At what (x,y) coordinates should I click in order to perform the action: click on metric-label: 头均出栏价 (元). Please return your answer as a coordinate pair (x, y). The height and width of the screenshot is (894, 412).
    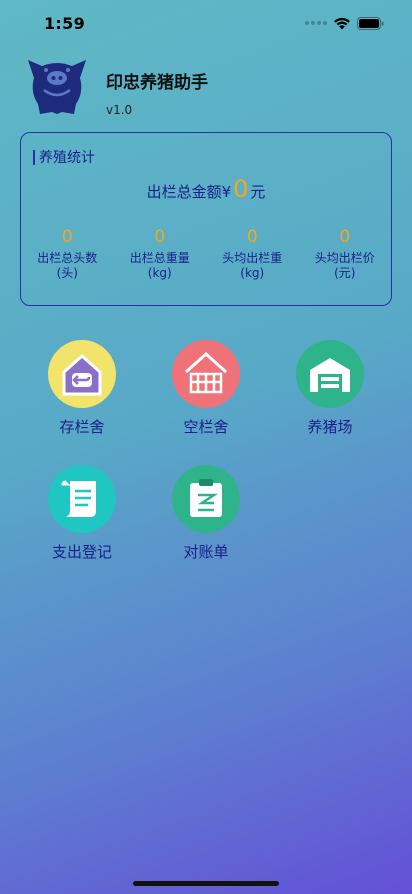
    Looking at the image, I should click on (345, 266).